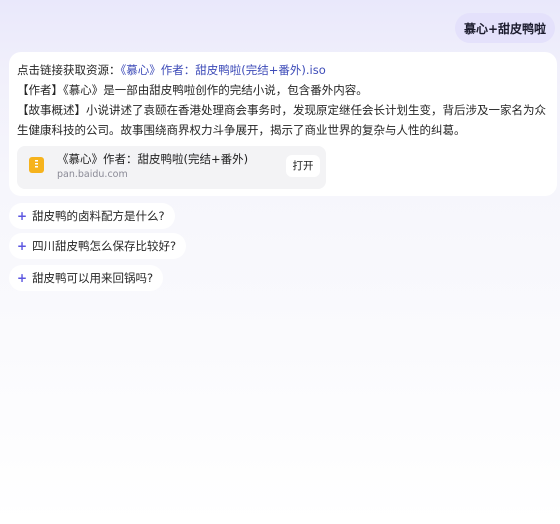  What do you see at coordinates (171, 167) in the screenshot?
I see `resource-card: 《慕心》作者：甜皮鸭啦(完结+番外) pan.baidu.com 打开` at bounding box center [171, 167].